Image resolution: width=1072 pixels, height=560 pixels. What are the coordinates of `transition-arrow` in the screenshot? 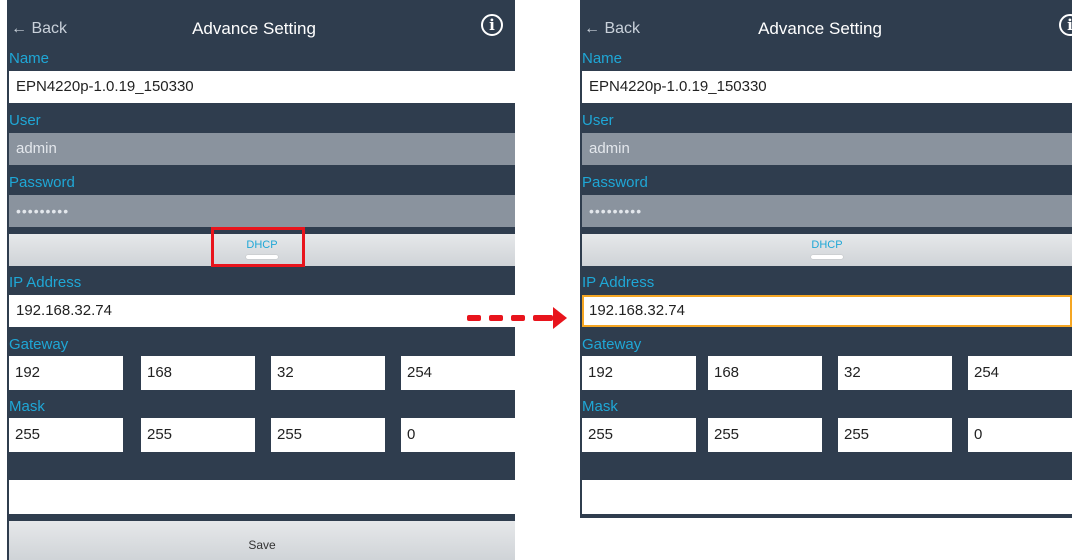 It's located at (517, 319).